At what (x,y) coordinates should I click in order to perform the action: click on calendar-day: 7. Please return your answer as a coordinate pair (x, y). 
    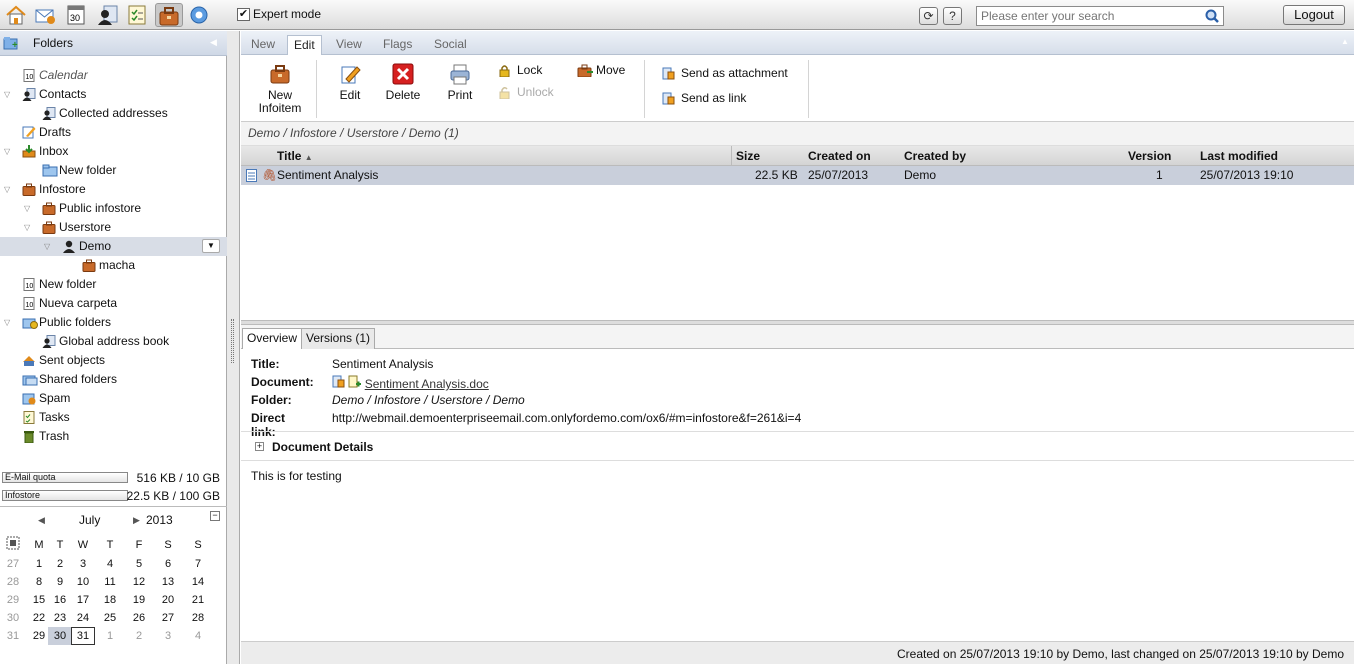
    Looking at the image, I should click on (198, 564).